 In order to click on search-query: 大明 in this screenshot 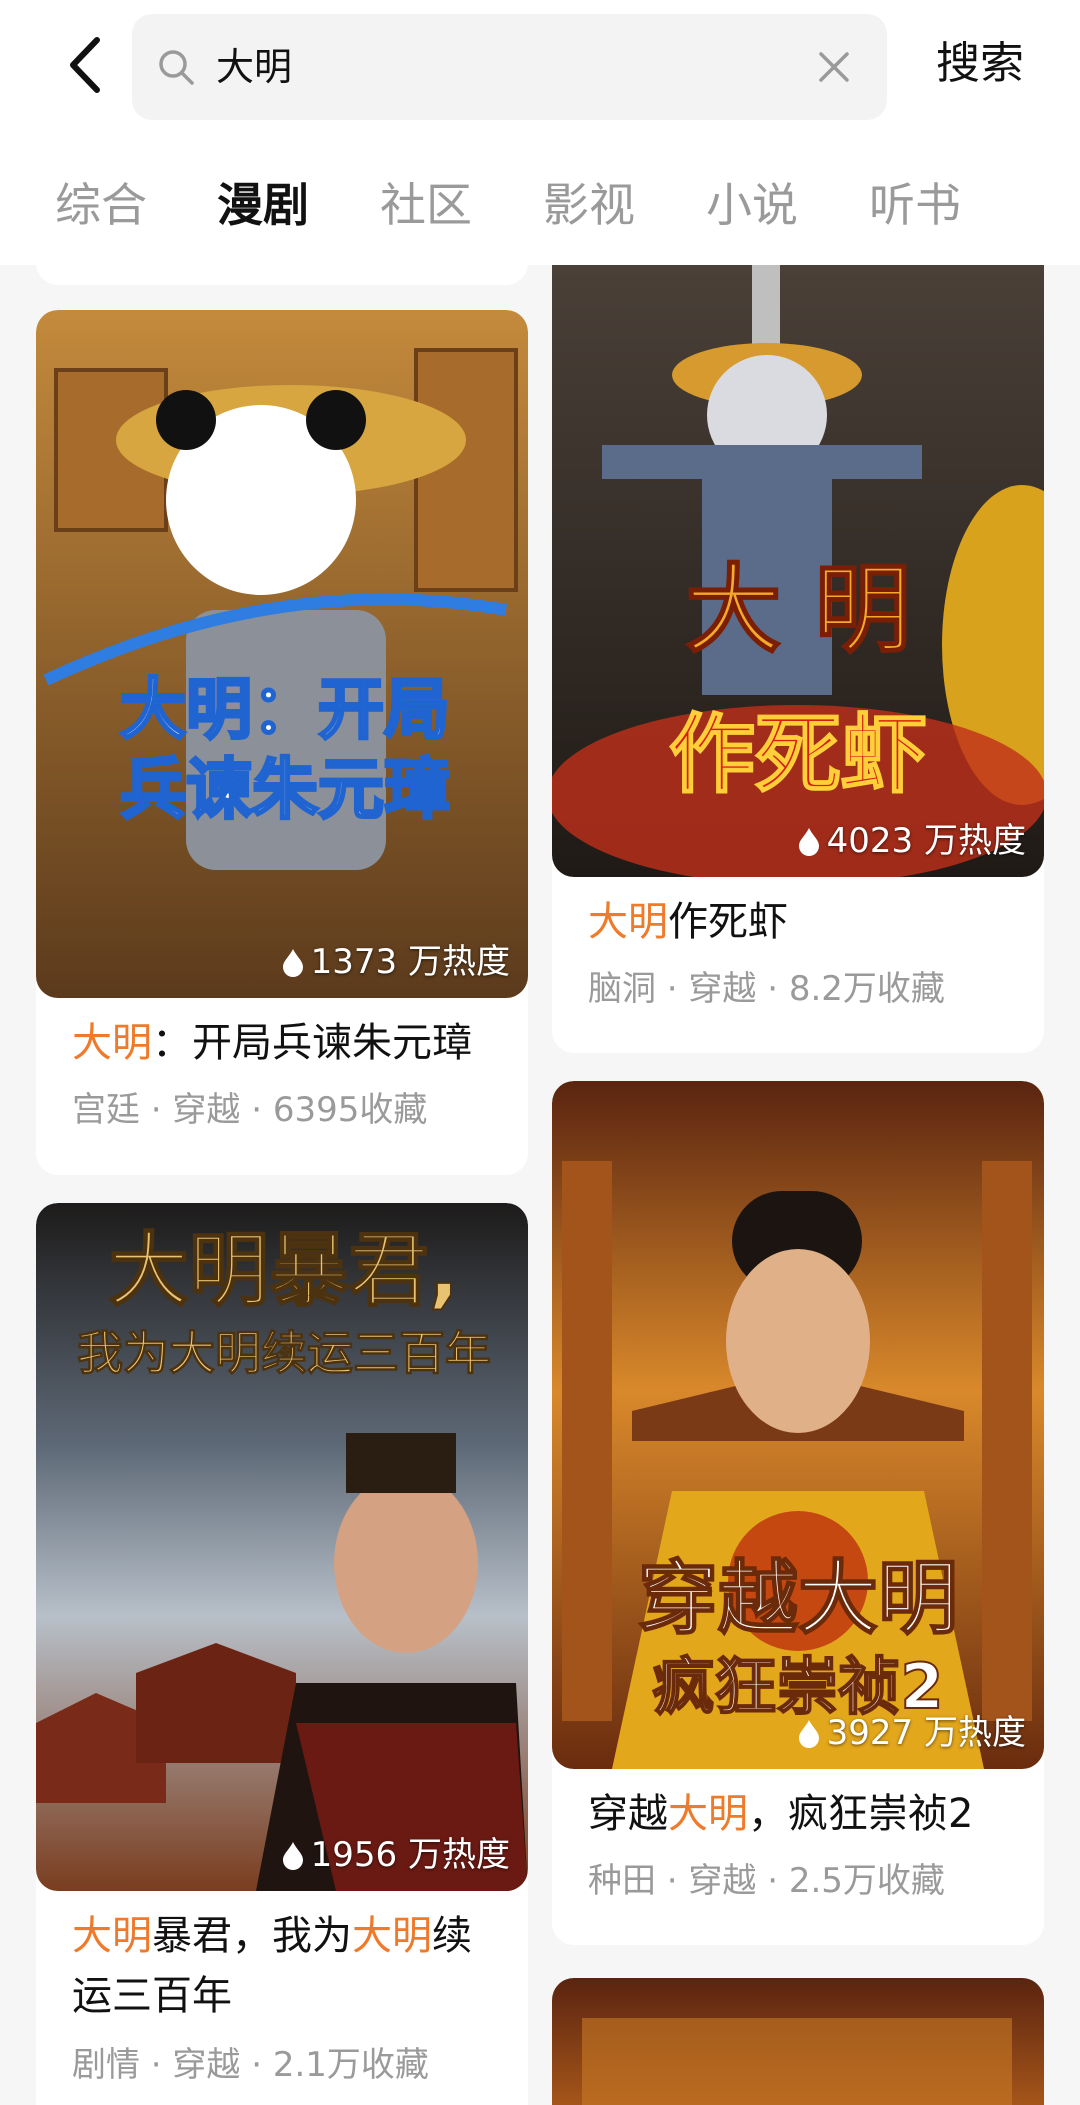, I will do `click(254, 67)`.